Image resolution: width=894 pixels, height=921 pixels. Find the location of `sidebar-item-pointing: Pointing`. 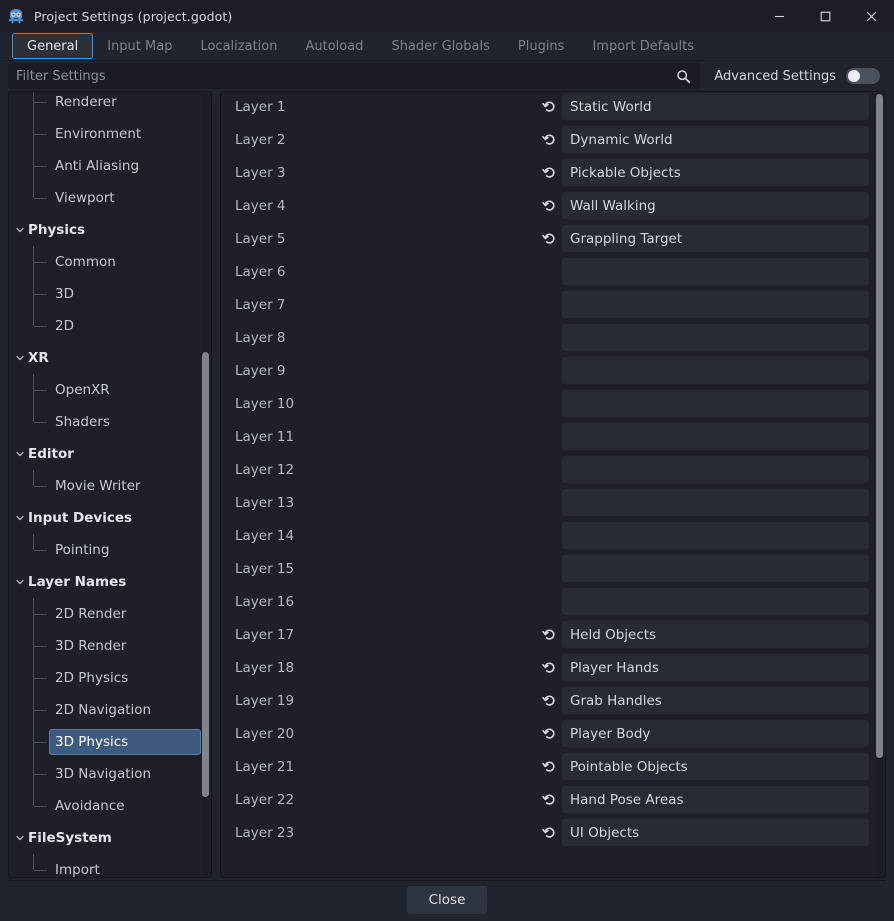

sidebar-item-pointing: Pointing is located at coordinates (110, 550).